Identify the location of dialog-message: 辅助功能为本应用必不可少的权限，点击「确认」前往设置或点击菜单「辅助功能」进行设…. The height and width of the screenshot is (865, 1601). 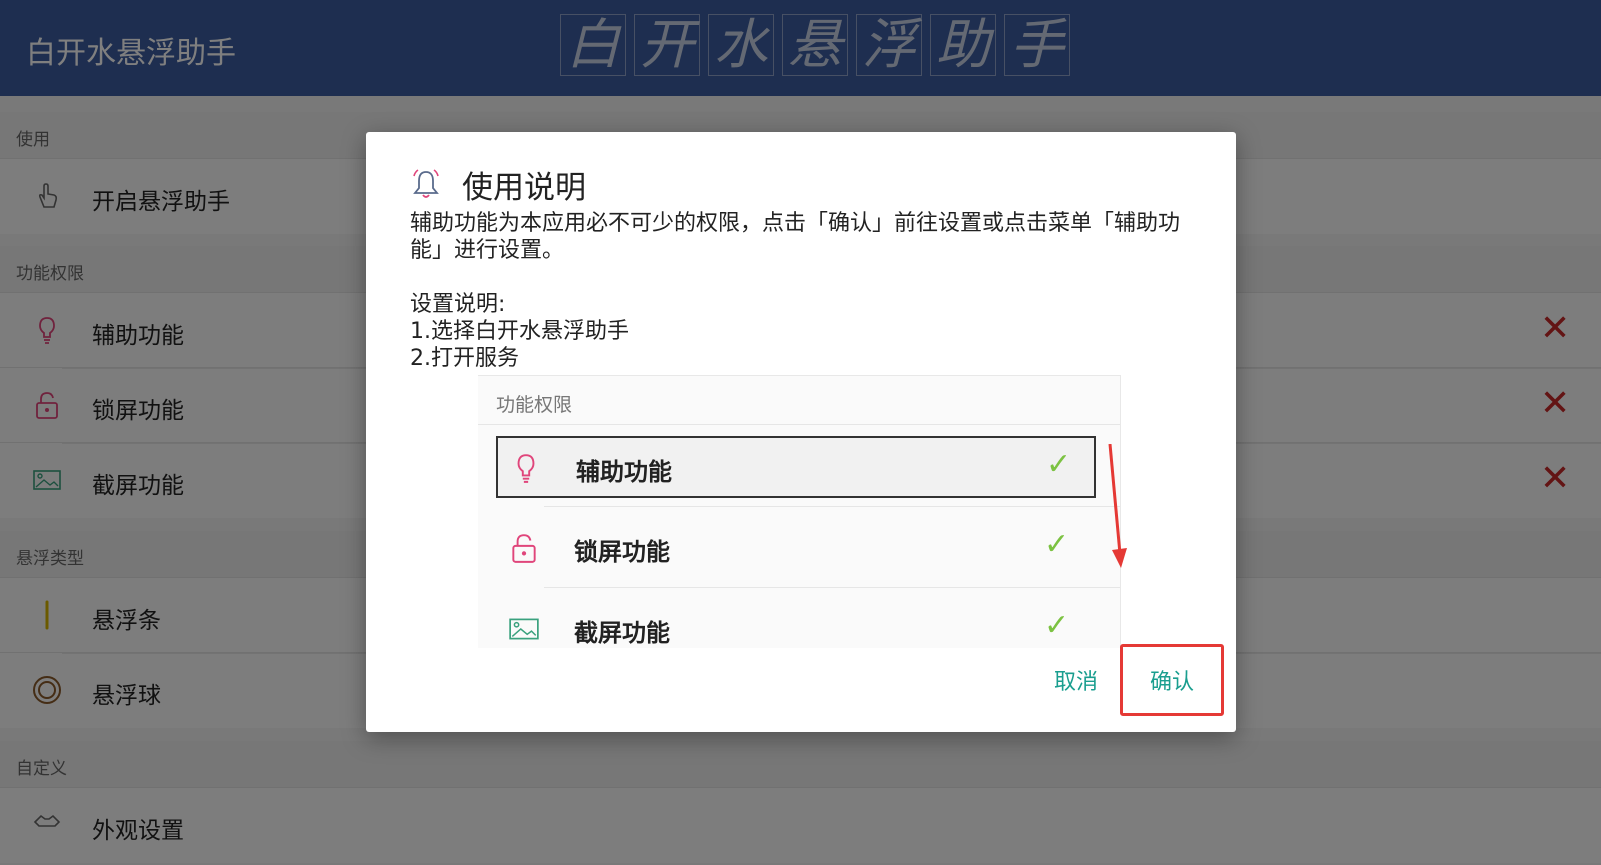
(795, 237).